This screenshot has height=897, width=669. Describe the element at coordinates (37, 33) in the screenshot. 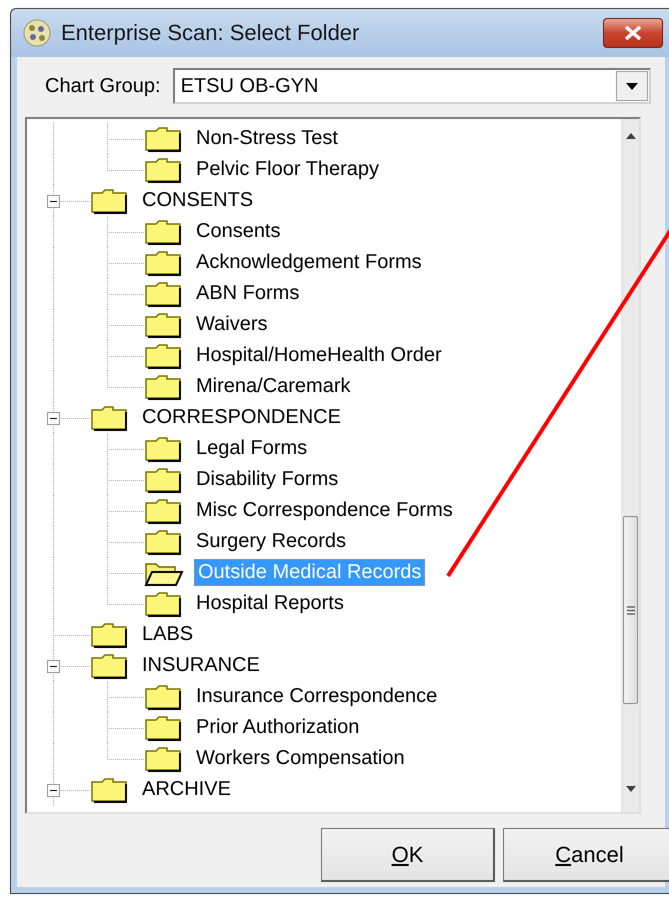

I see `app-icon` at that location.